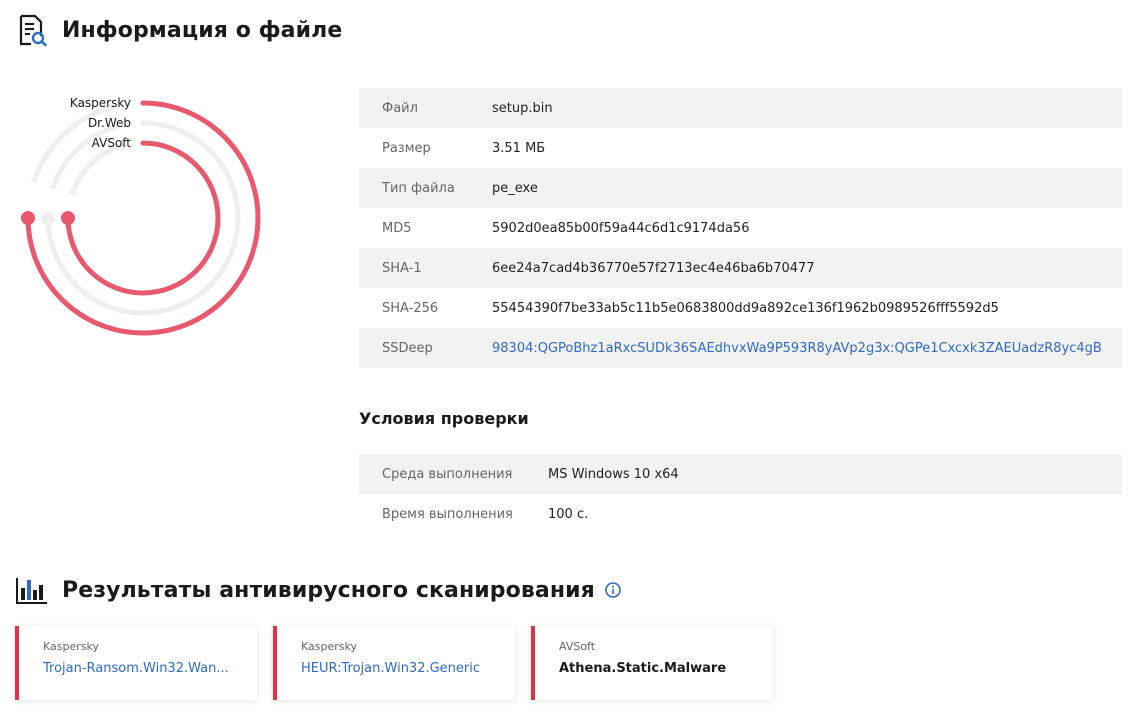 Image resolution: width=1132 pixels, height=715 pixels. I want to click on verdict-link: HEUR:Trojan.Win32.Generic, so click(396, 668).